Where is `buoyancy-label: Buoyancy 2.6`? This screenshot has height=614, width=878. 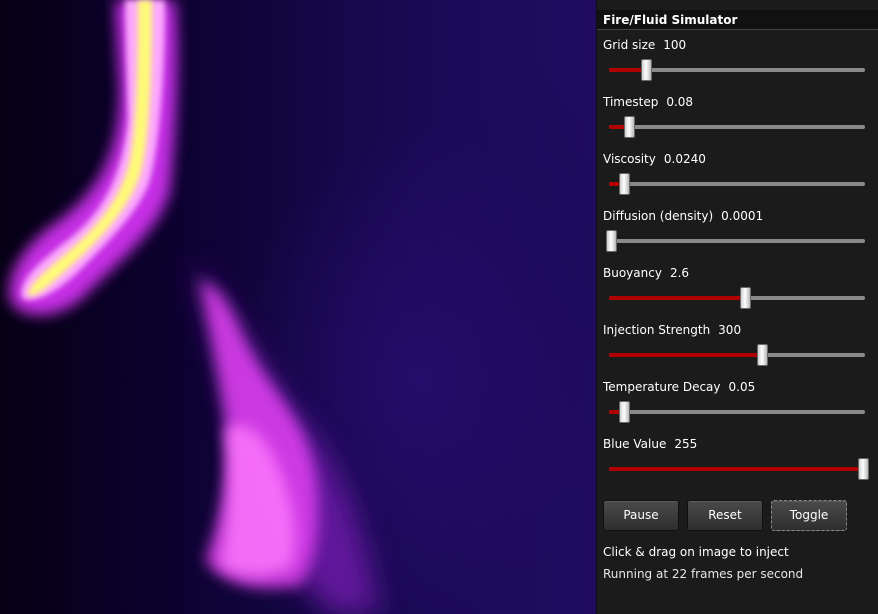
buoyancy-label: Buoyancy 2.6 is located at coordinates (646, 273).